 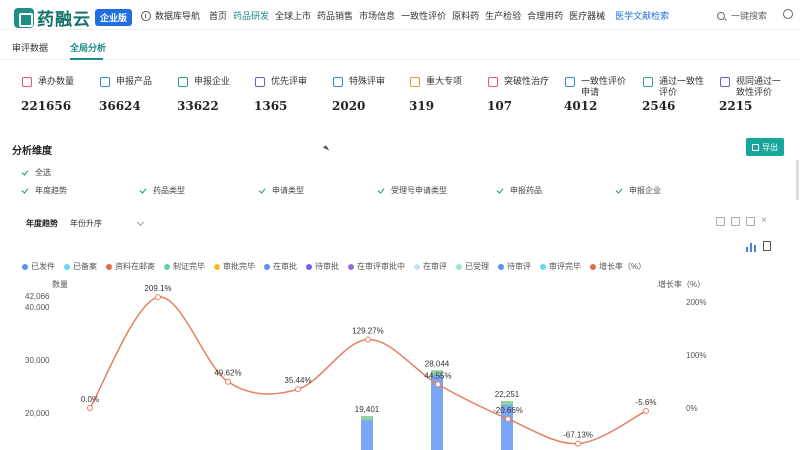 What do you see at coordinates (297, 380) in the screenshot?
I see `growth-label: 35.44%` at bounding box center [297, 380].